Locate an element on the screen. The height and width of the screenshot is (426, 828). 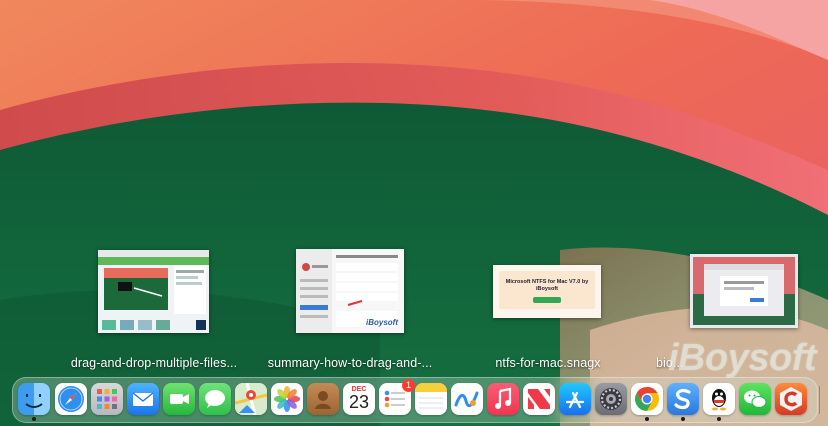
reminders-icon: 1 is located at coordinates (397, 397).